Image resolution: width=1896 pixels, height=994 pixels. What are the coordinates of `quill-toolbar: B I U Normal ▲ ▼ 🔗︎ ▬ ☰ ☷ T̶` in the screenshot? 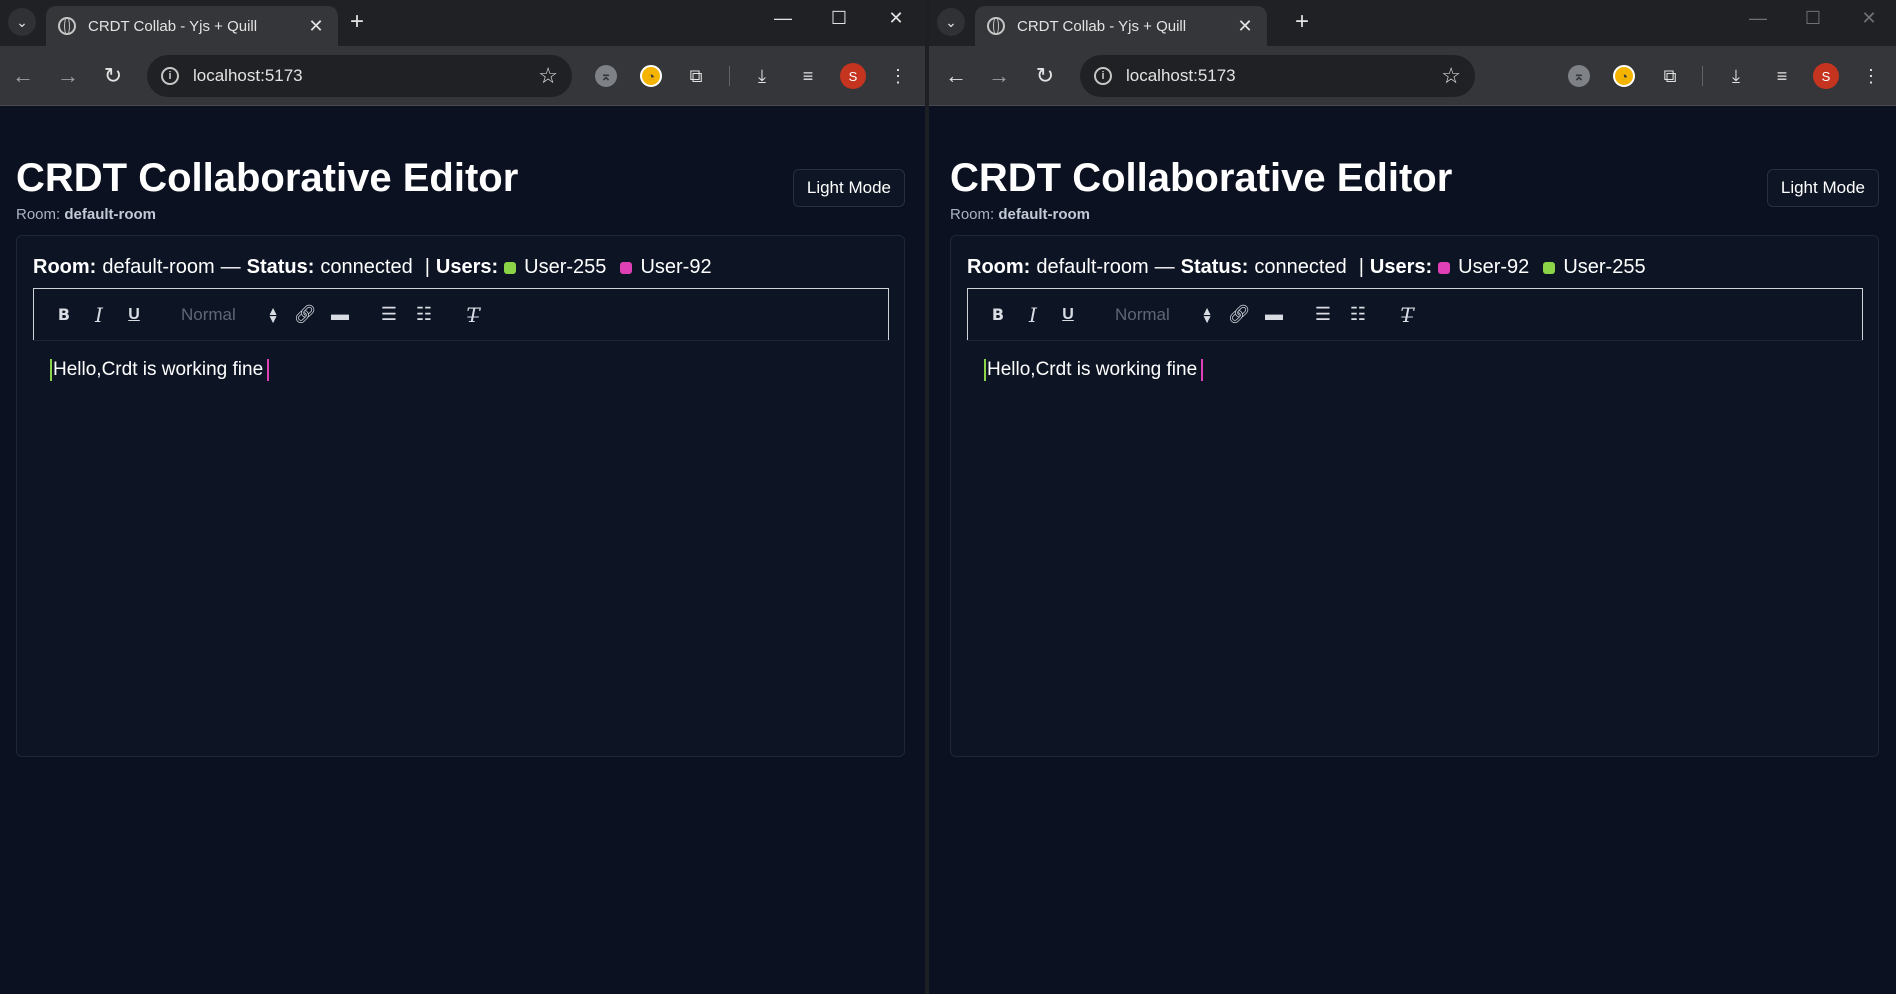 It's located at (461, 314).